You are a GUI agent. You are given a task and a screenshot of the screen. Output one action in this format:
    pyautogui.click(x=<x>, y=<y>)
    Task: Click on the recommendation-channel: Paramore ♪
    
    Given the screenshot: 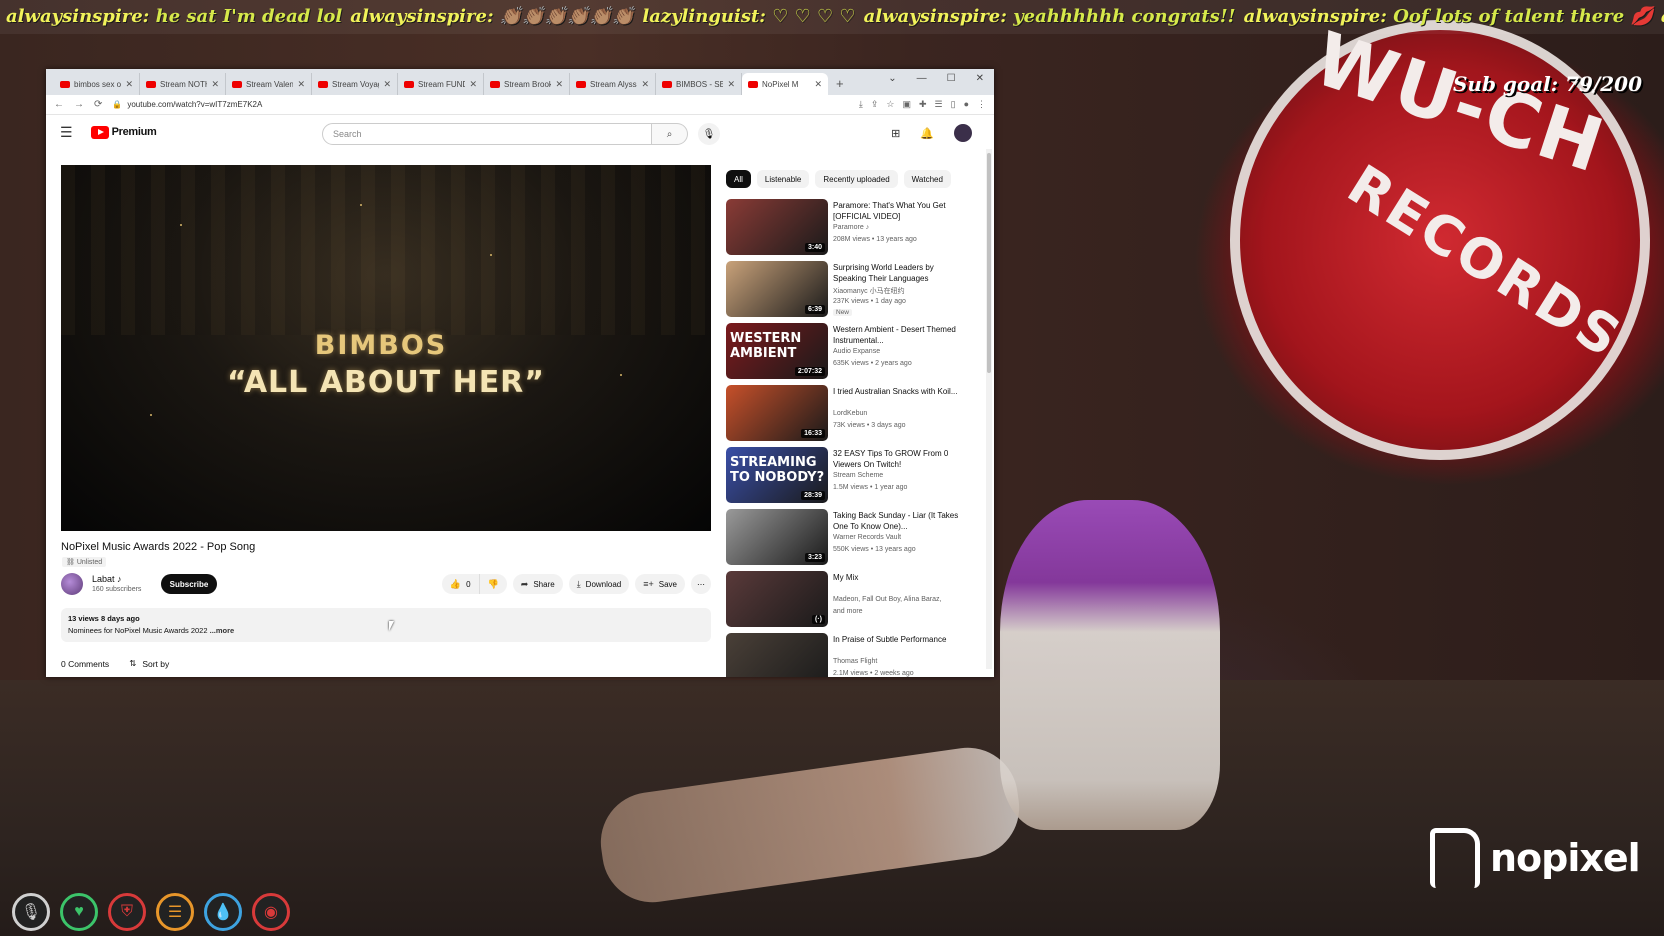 What is the action you would take?
    pyautogui.click(x=851, y=227)
    